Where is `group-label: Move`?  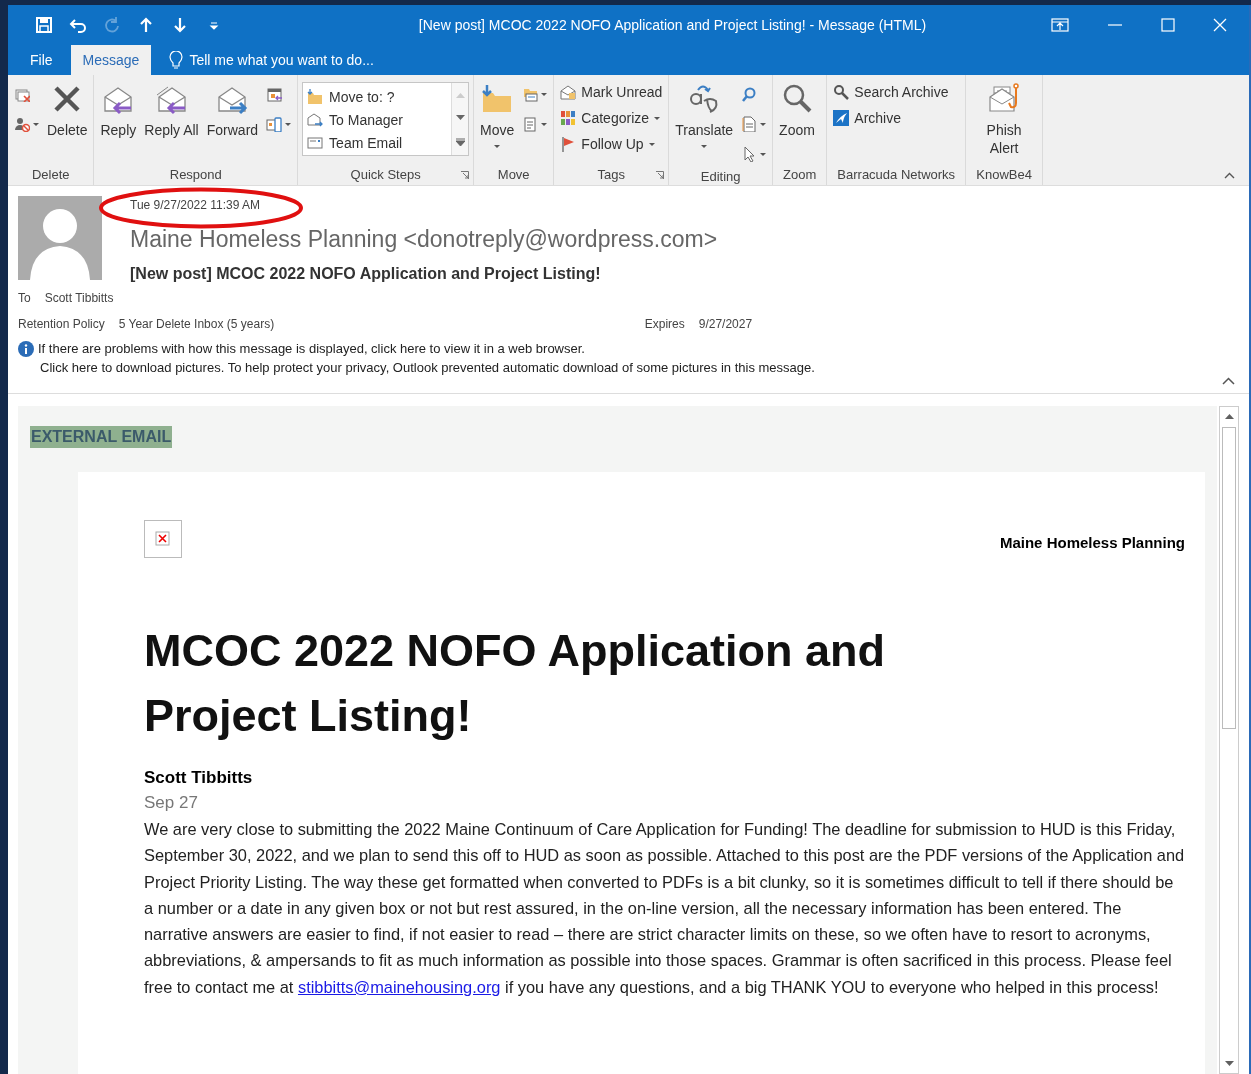
group-label: Move is located at coordinates (513, 174).